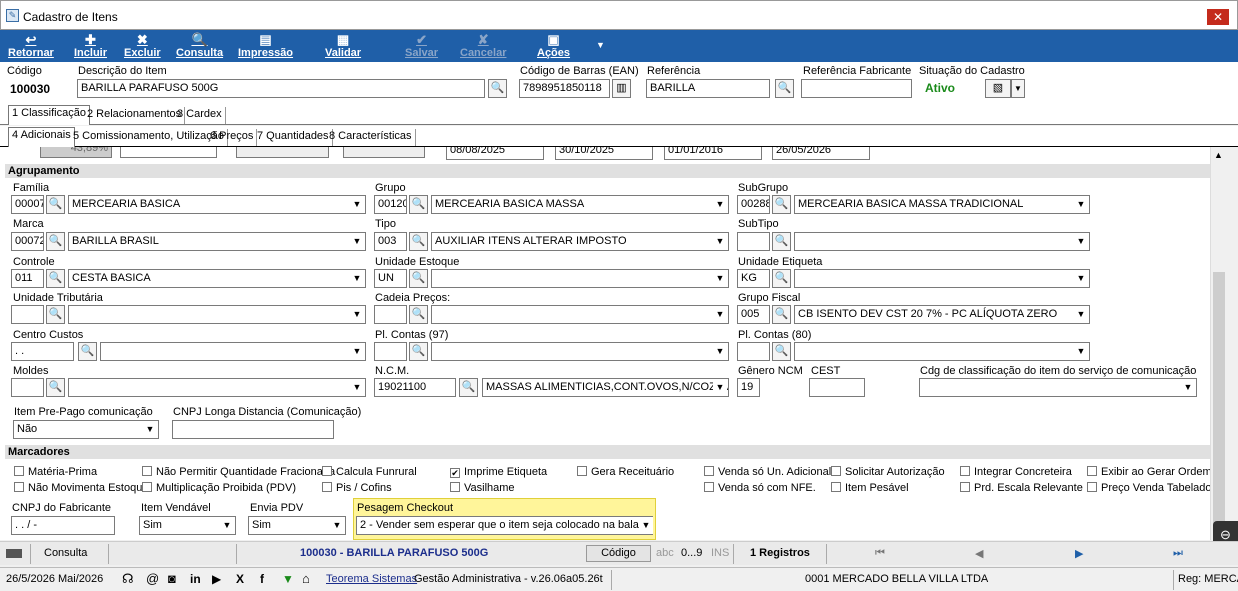 The height and width of the screenshot is (591, 1238). I want to click on tab-cardex: 3 Cardex, so click(200, 115).